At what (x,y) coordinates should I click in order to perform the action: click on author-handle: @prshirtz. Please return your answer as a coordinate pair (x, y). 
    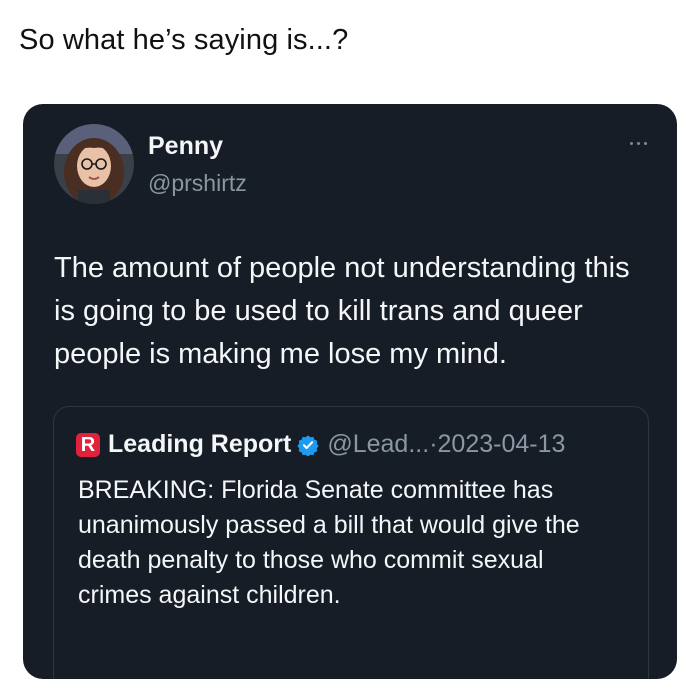
    Looking at the image, I should click on (197, 183).